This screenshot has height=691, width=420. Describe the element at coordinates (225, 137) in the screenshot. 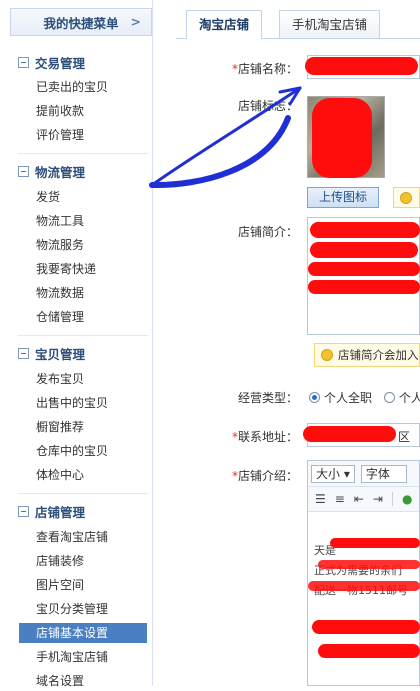

I see `annotation-arrow` at that location.